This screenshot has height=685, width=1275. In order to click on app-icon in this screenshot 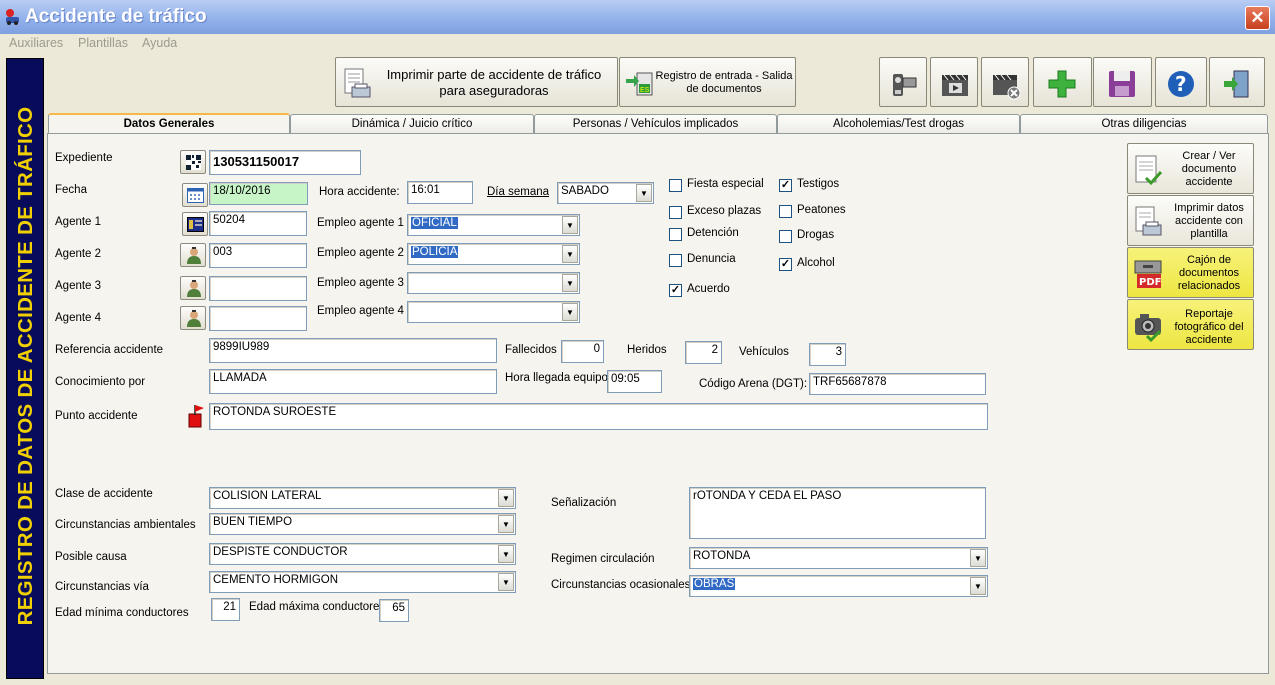, I will do `click(12, 17)`.